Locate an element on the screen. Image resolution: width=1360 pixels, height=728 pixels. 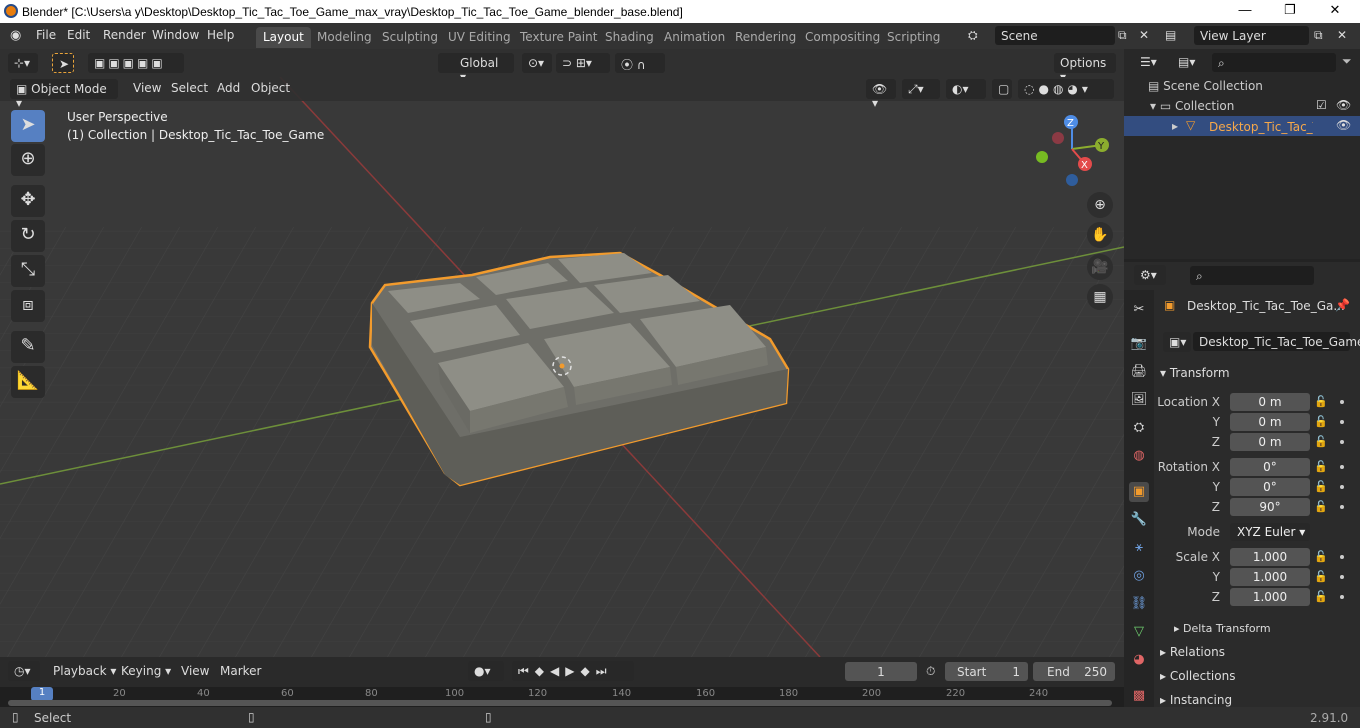
texture-tab-icon: ▩ is located at coordinates (1139, 696).